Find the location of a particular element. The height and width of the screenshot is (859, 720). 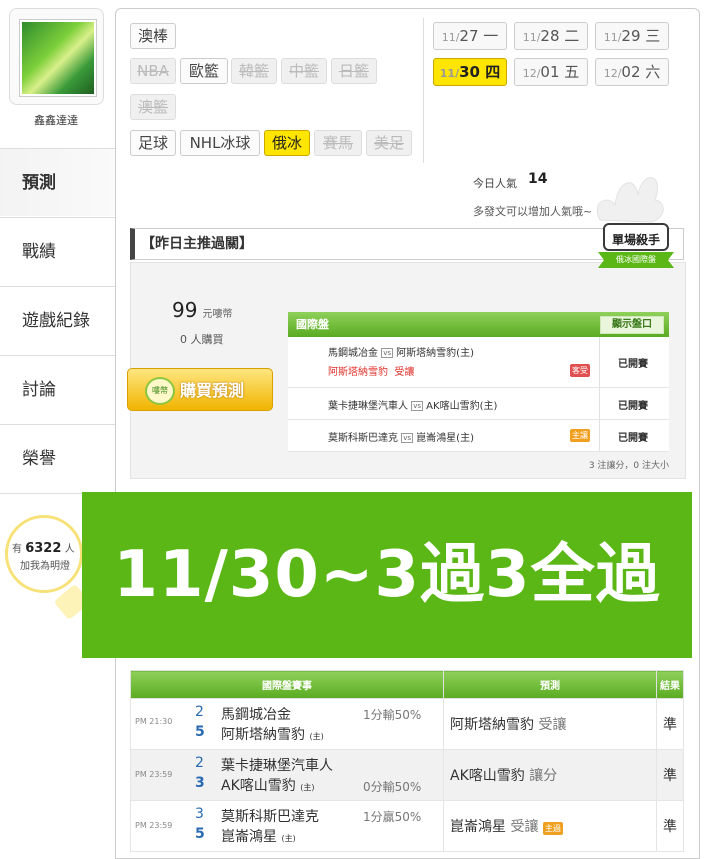

date-tab: 12/01 五 is located at coordinates (551, 72).